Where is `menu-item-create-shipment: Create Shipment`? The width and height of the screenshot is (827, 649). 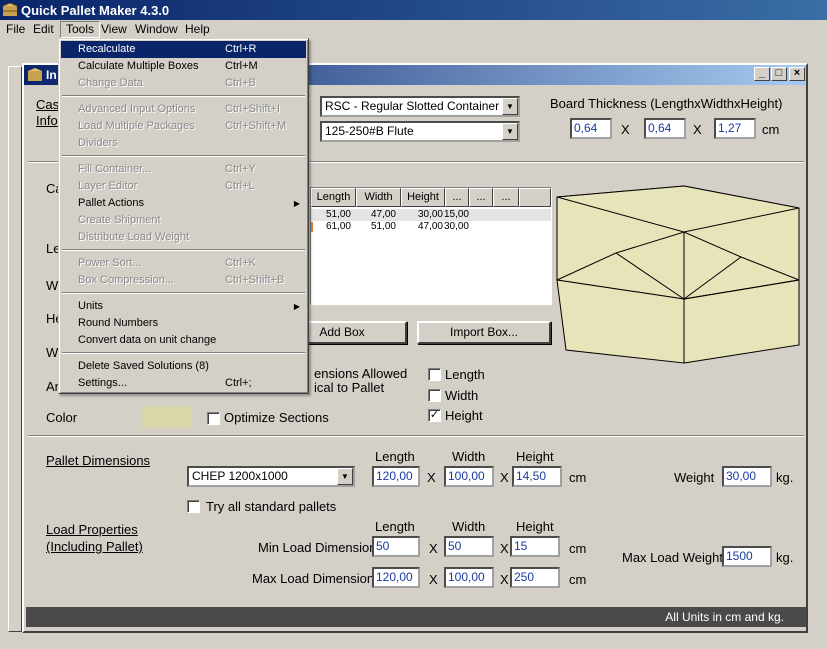 menu-item-create-shipment: Create Shipment is located at coordinates (183, 220).